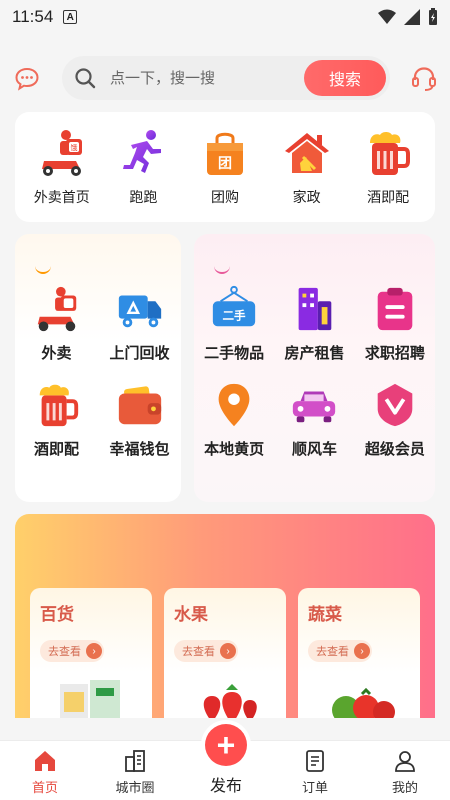 The image size is (450, 800). I want to click on top-nav-card: 饿 外卖首页 跑跑 团 团购 家政 酒即配, so click(225, 167).